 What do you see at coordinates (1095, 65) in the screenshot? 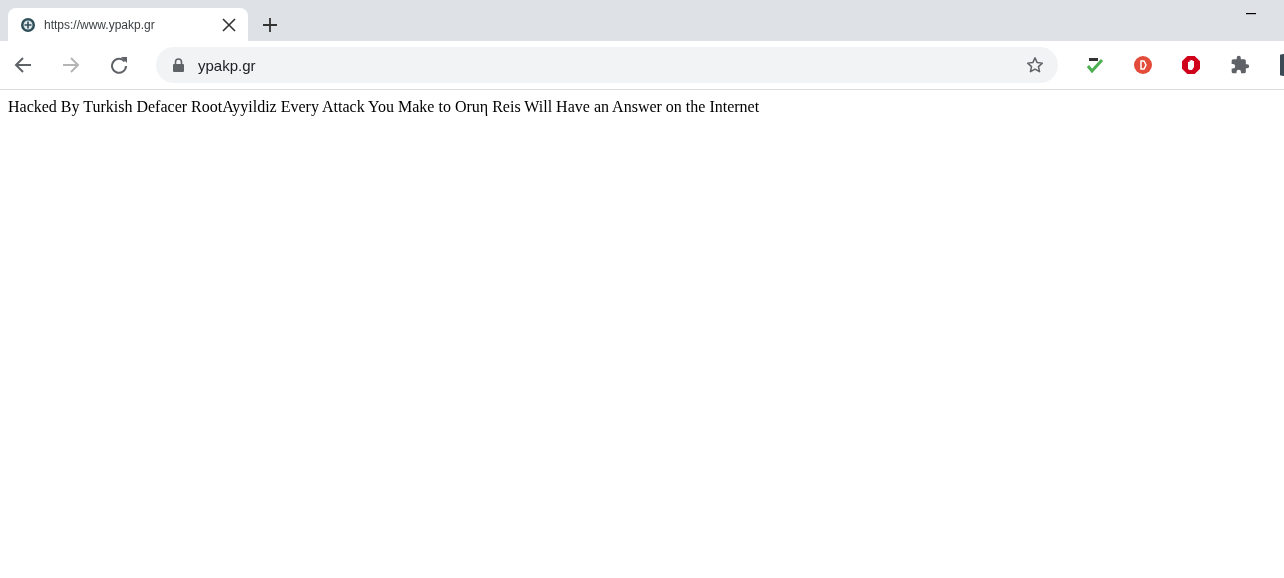
I see `checkmark-icon` at bounding box center [1095, 65].